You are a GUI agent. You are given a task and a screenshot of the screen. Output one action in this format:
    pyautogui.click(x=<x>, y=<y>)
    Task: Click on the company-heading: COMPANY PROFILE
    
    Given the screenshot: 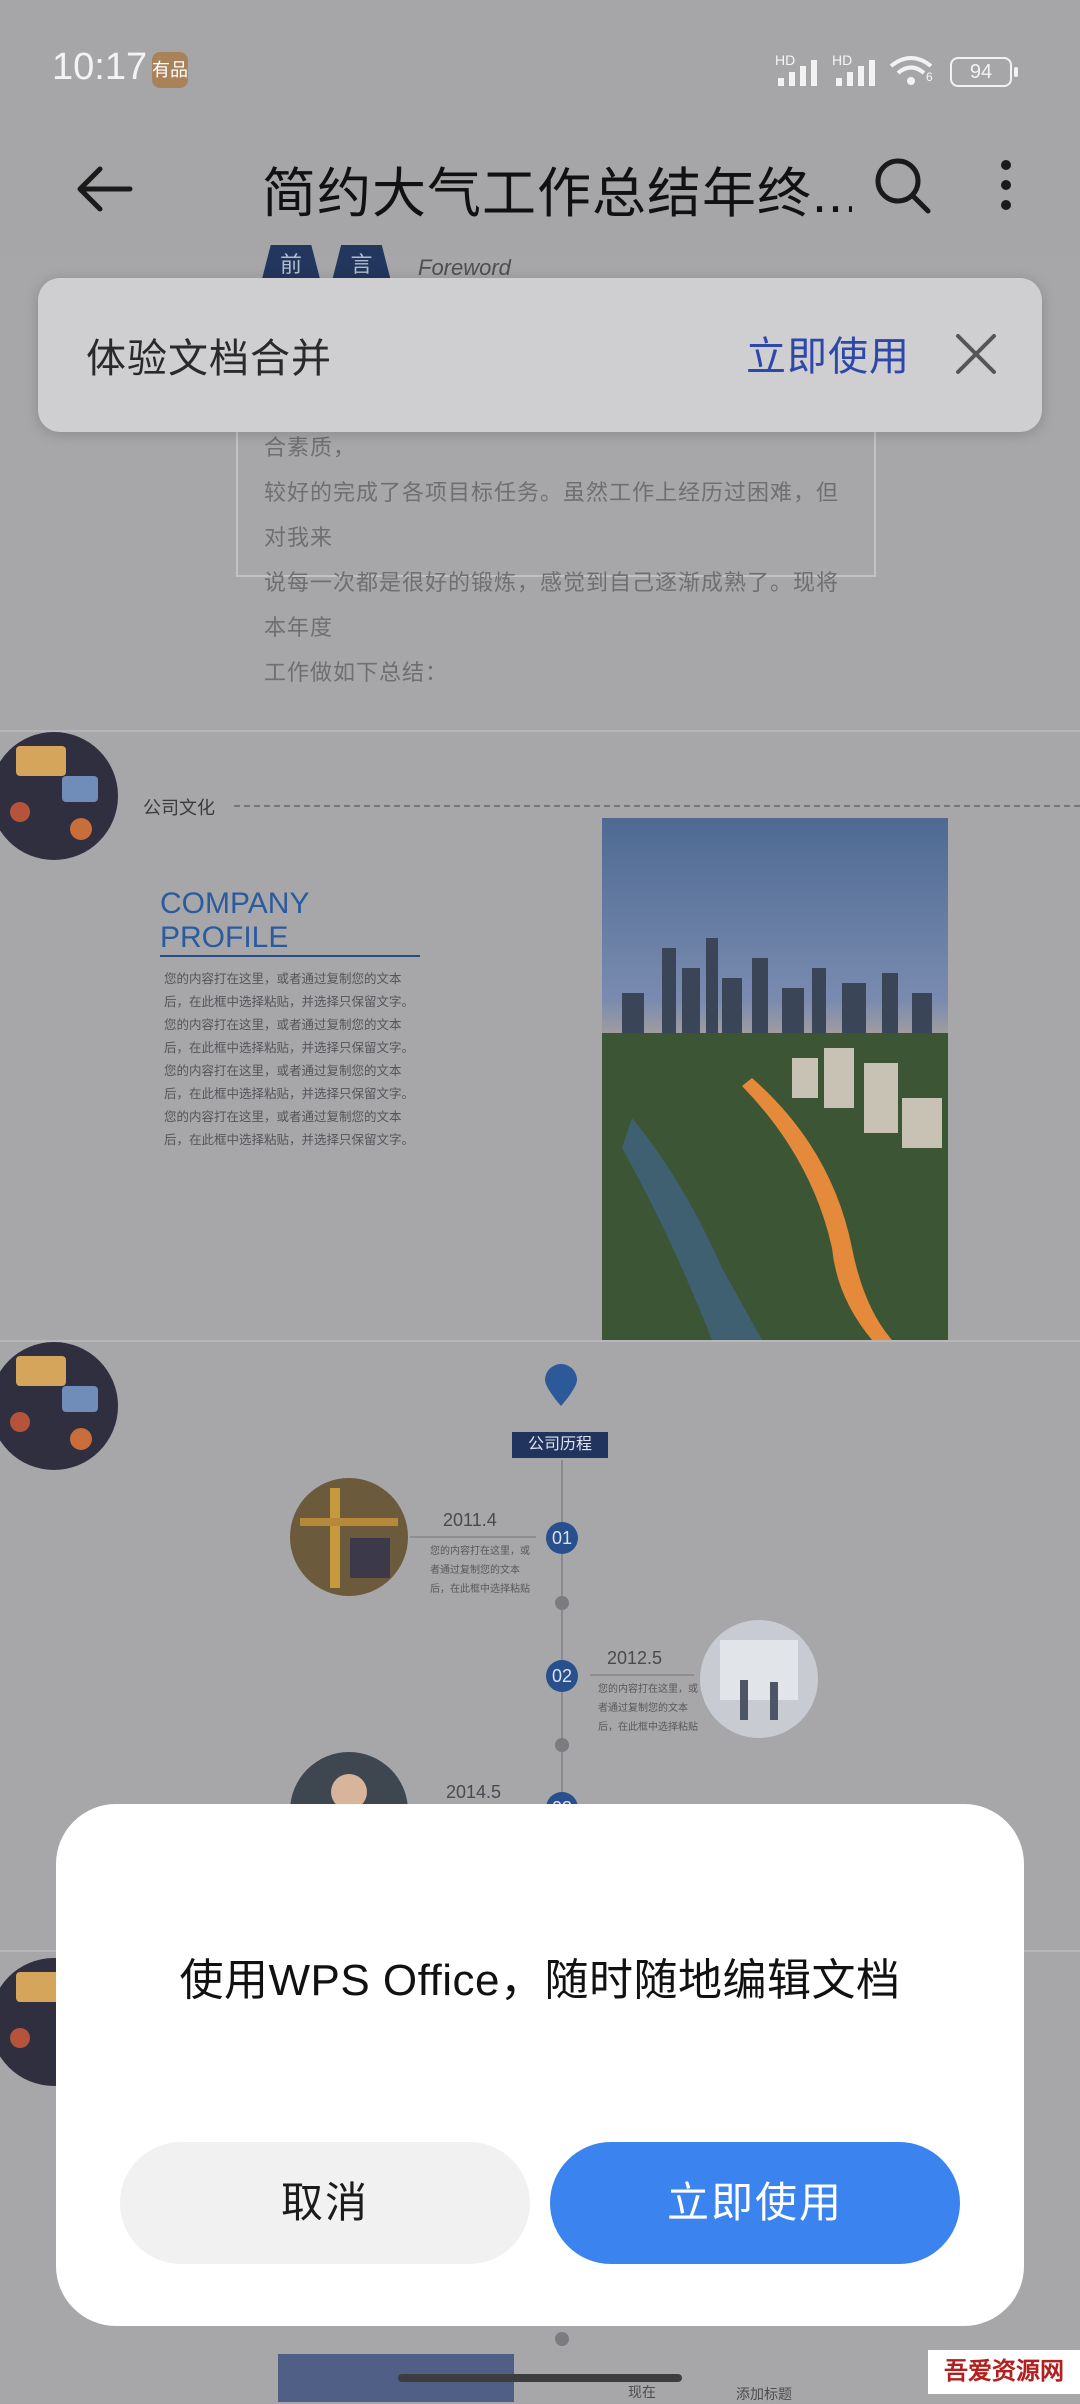 What is the action you would take?
    pyautogui.click(x=290, y=922)
    